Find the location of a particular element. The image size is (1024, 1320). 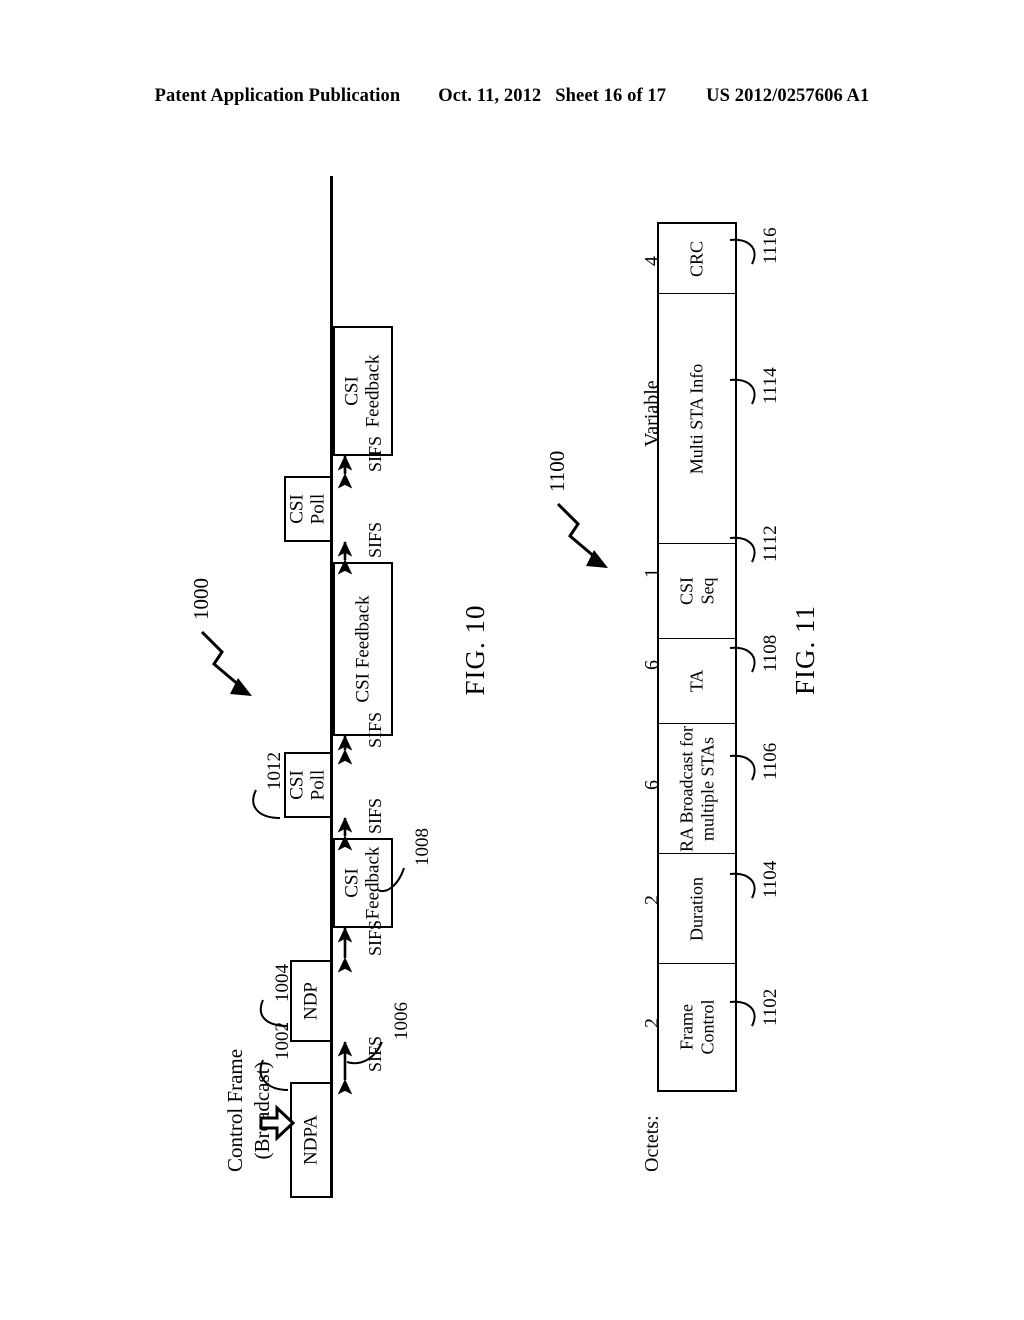

fig11-field-duration-label: Duration is located at coordinates (696, 908).